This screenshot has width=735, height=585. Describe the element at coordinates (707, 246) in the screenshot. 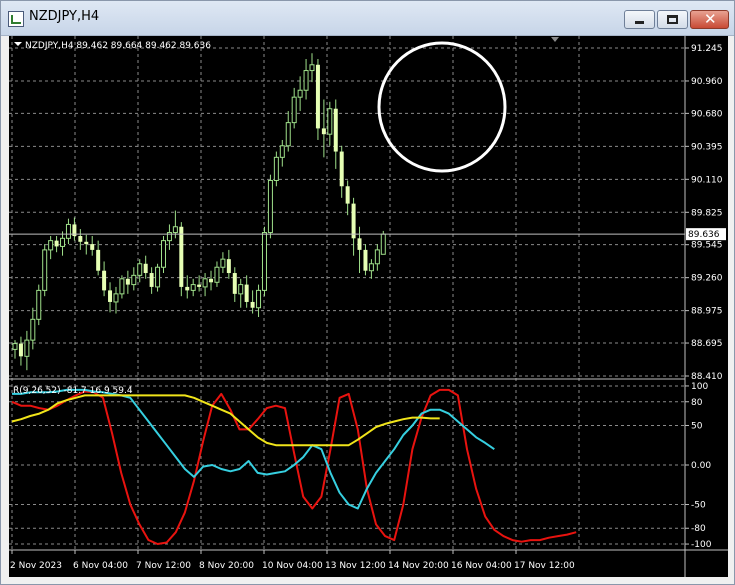

I see `price-axis-label: 89.545` at that location.